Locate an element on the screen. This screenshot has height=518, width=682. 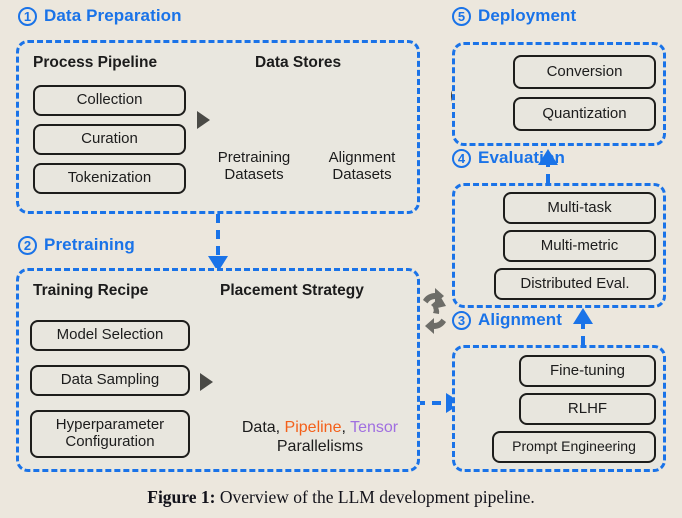
column-title-placement-strategy: Placement Strategy is located at coordinates (292, 290).